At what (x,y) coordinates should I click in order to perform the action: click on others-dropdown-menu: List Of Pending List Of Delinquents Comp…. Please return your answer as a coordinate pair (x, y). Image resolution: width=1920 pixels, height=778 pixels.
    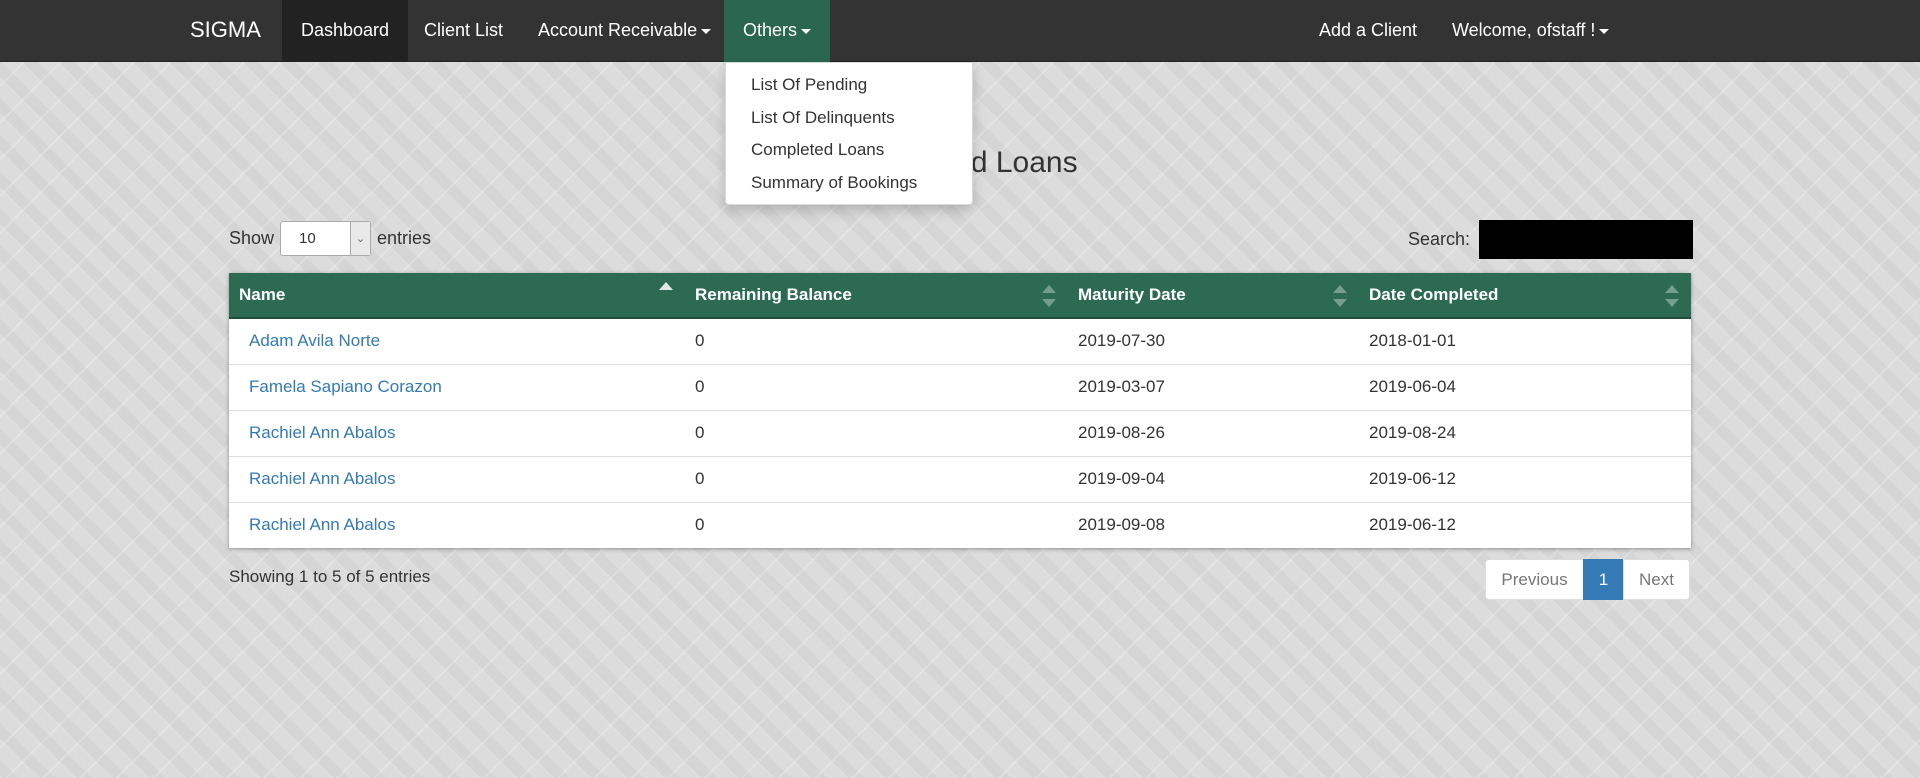
    Looking at the image, I should click on (849, 133).